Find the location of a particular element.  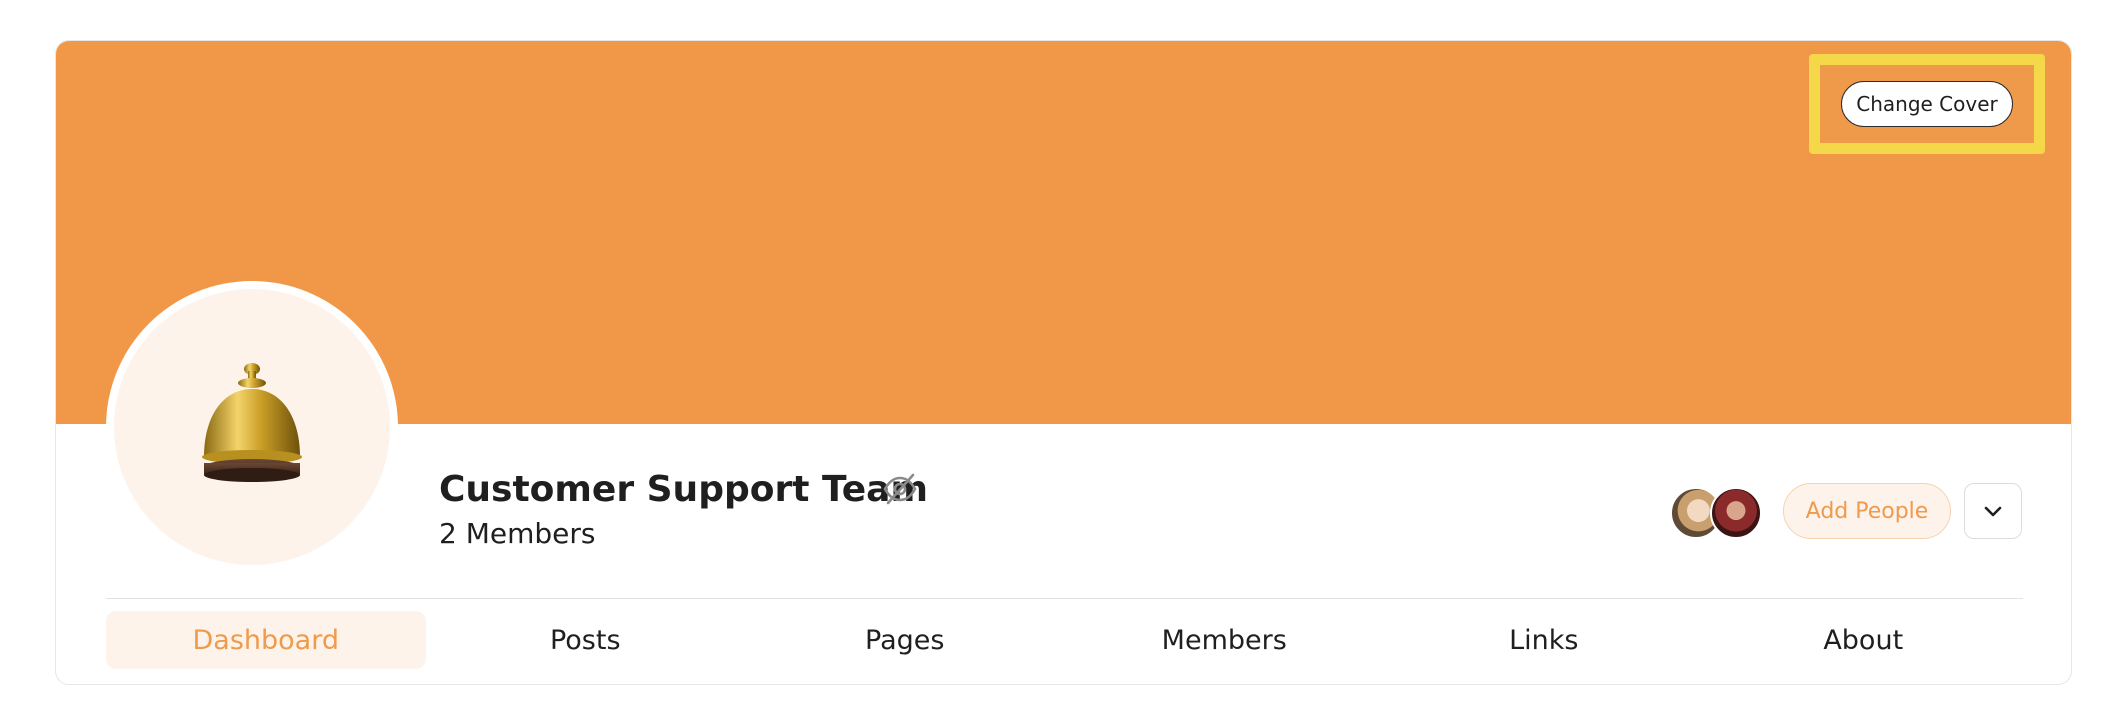

eye-off-icon is located at coordinates (900, 489).